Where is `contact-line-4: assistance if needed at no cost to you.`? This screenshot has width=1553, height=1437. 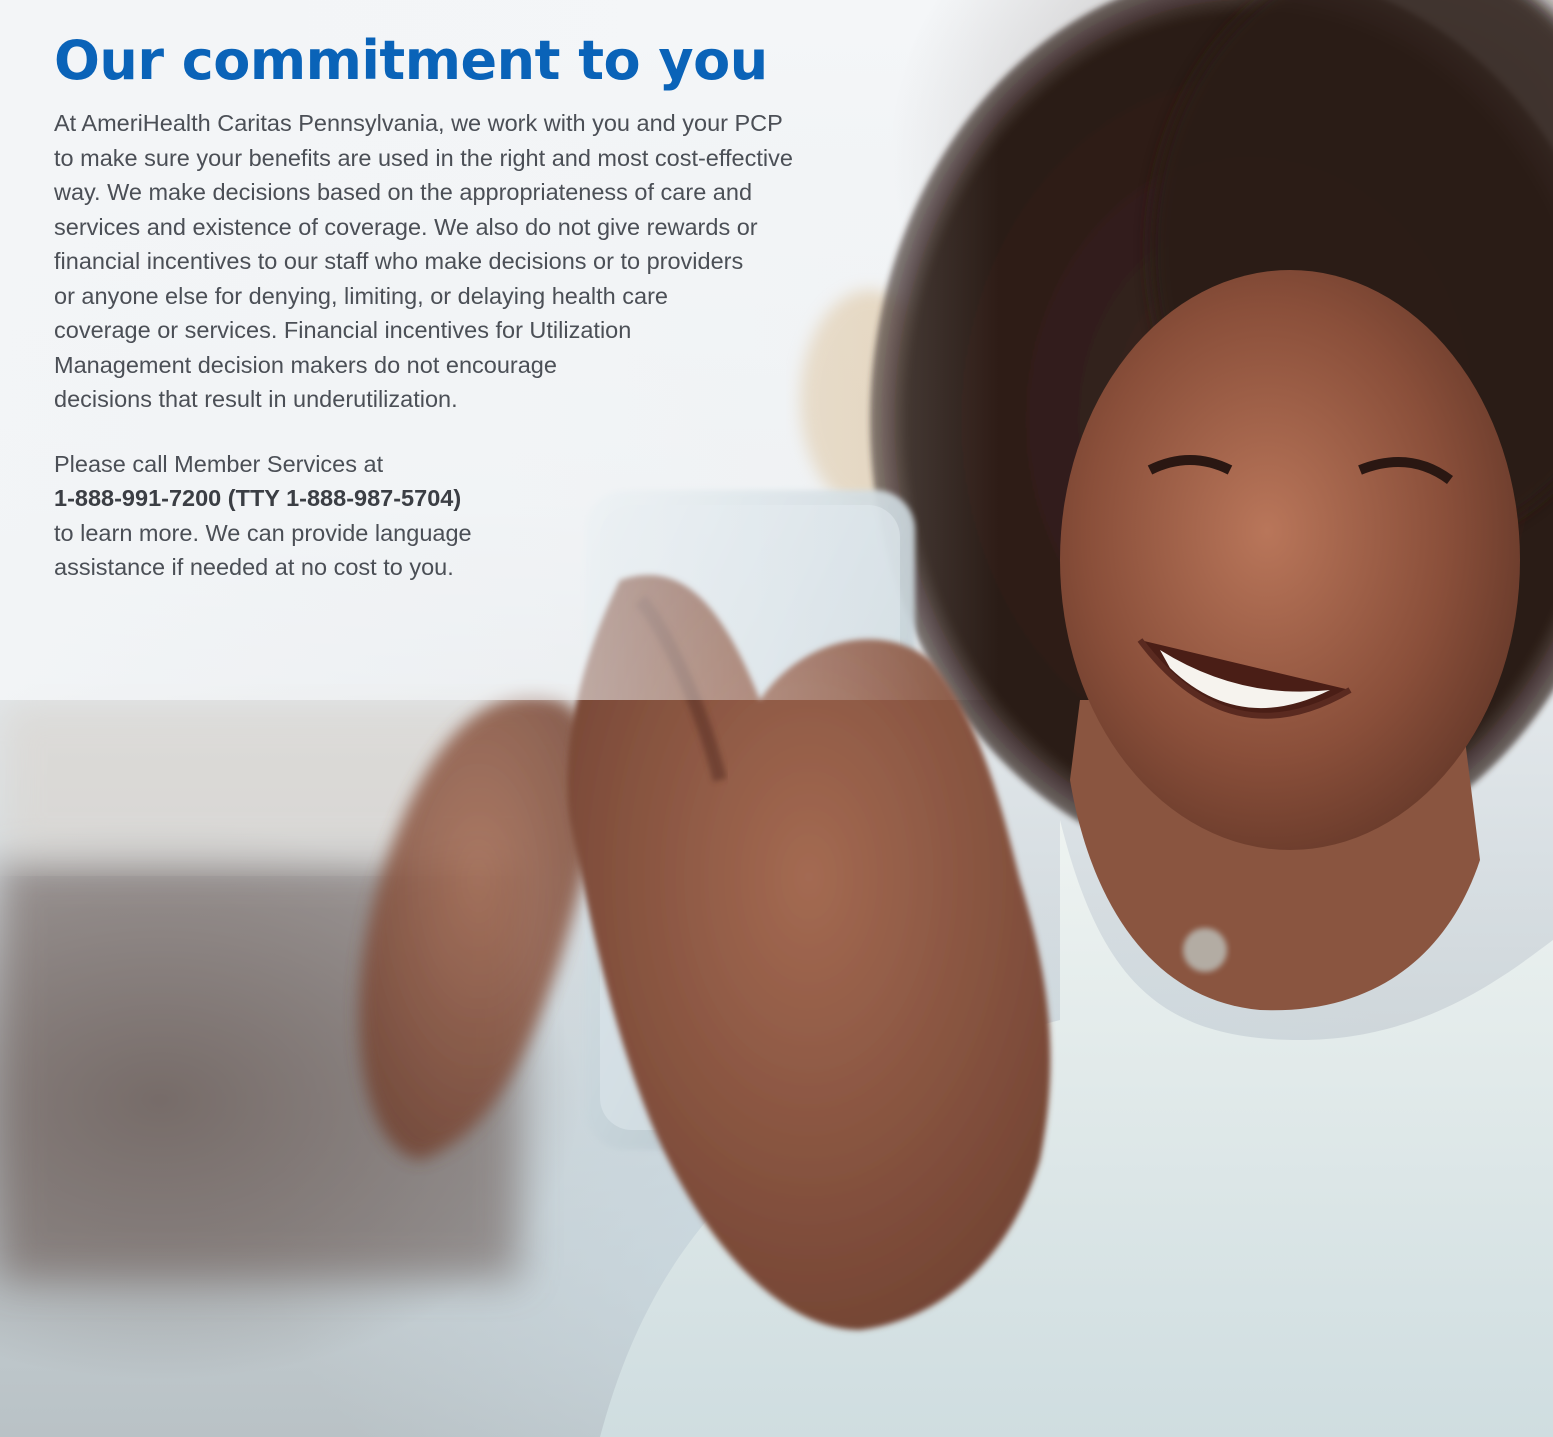 contact-line-4: assistance if needed at no cost to you. is located at coordinates (254, 567).